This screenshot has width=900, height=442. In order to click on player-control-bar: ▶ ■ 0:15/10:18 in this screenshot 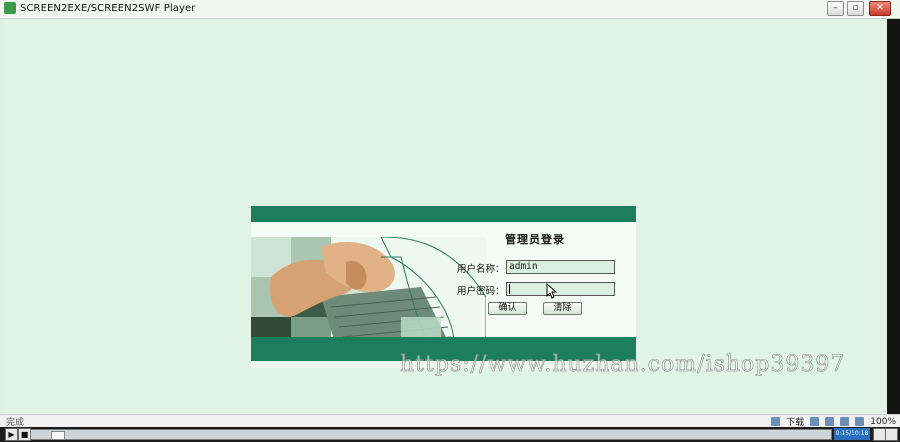, I will do `click(450, 434)`.